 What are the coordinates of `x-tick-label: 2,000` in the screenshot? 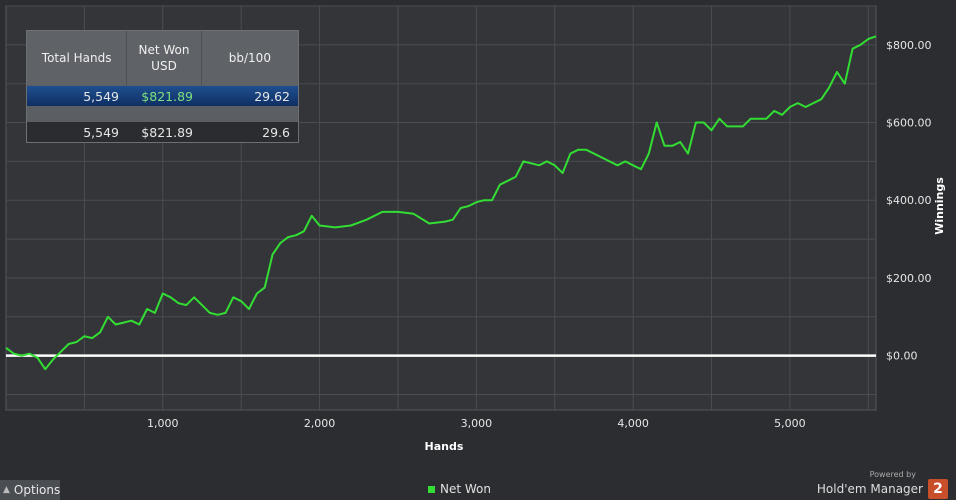 It's located at (320, 423).